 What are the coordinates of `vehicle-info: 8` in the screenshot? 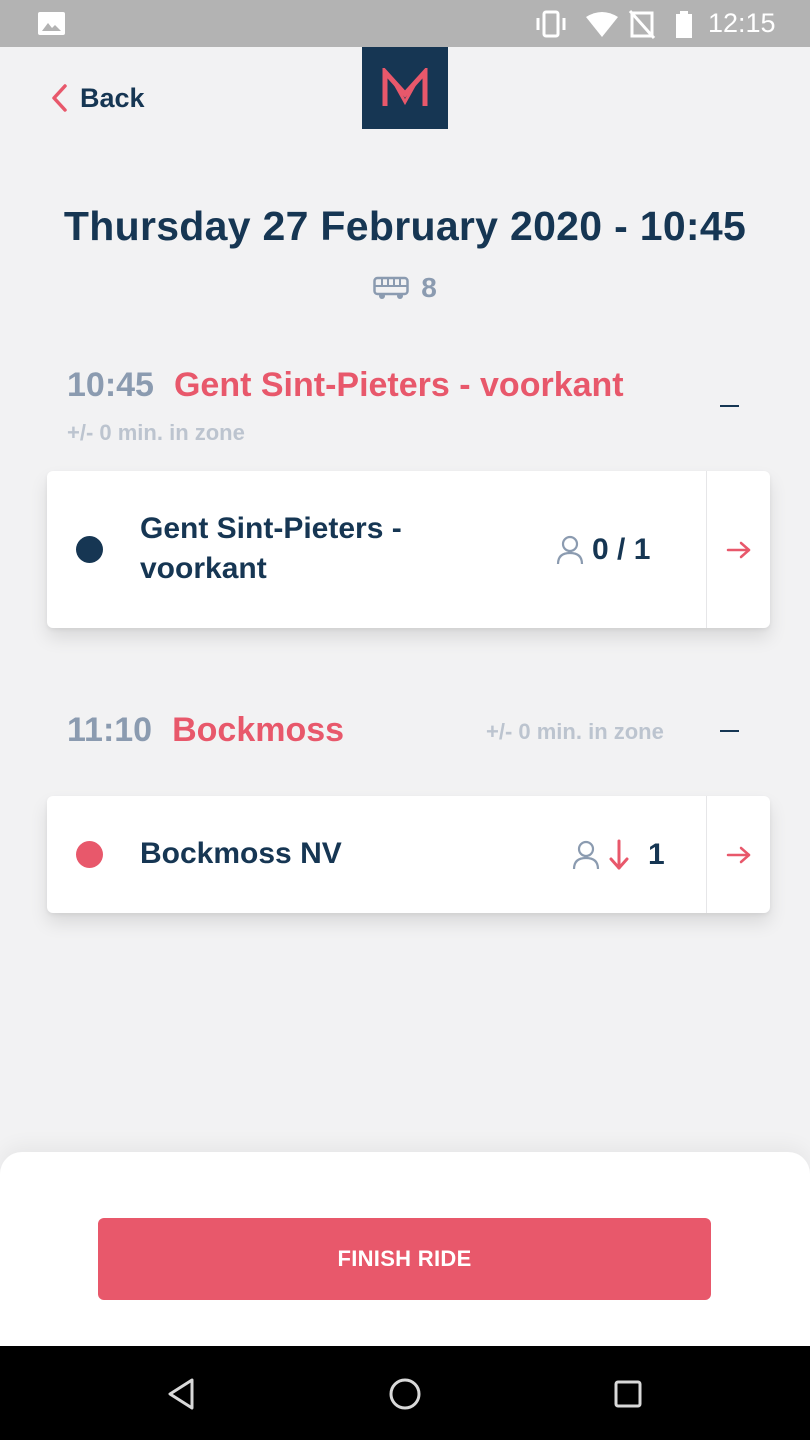 It's located at (405, 288).